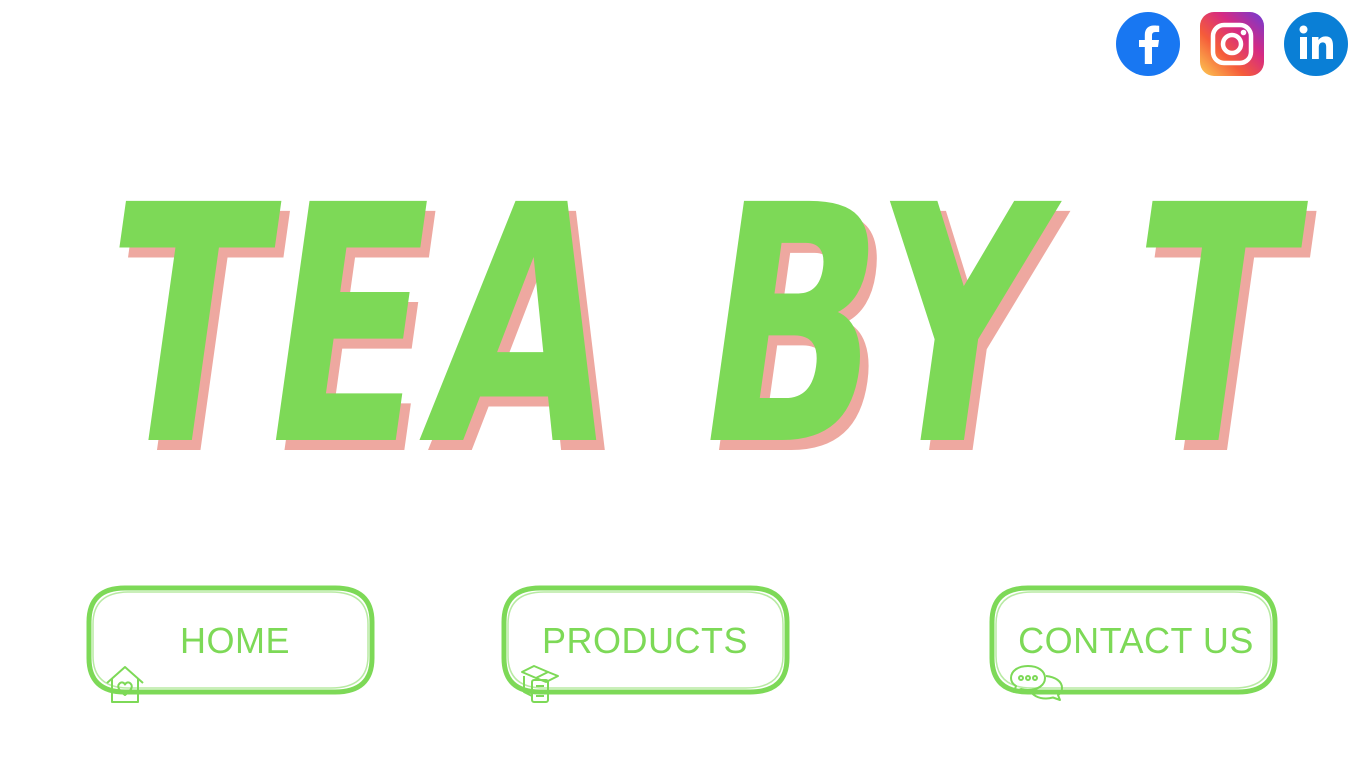 This screenshot has width=1366, height=768. I want to click on products-button: PRODUCTS, so click(645, 643).